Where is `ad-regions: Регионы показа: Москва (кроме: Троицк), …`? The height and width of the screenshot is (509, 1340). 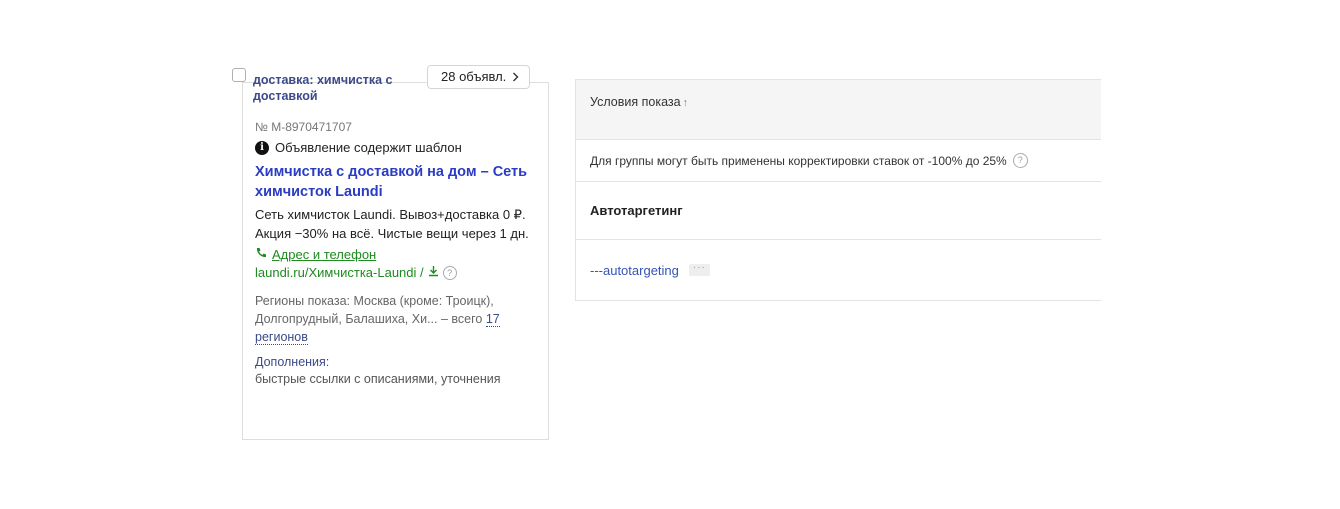
ad-regions: Регионы показа: Москва (кроме: Троицк), … is located at coordinates (397, 319).